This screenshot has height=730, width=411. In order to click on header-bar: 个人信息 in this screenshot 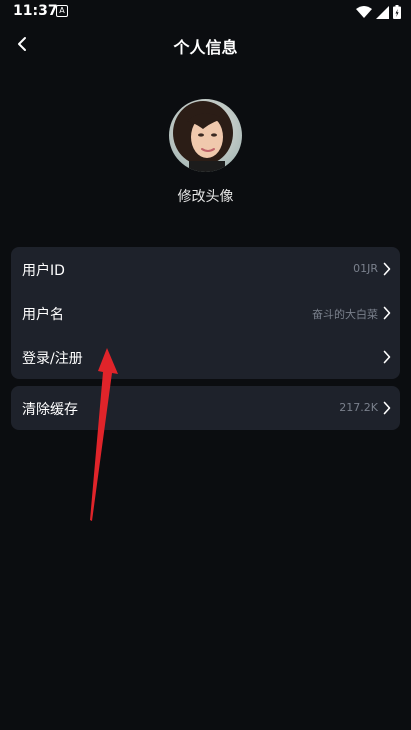, I will do `click(205, 44)`.